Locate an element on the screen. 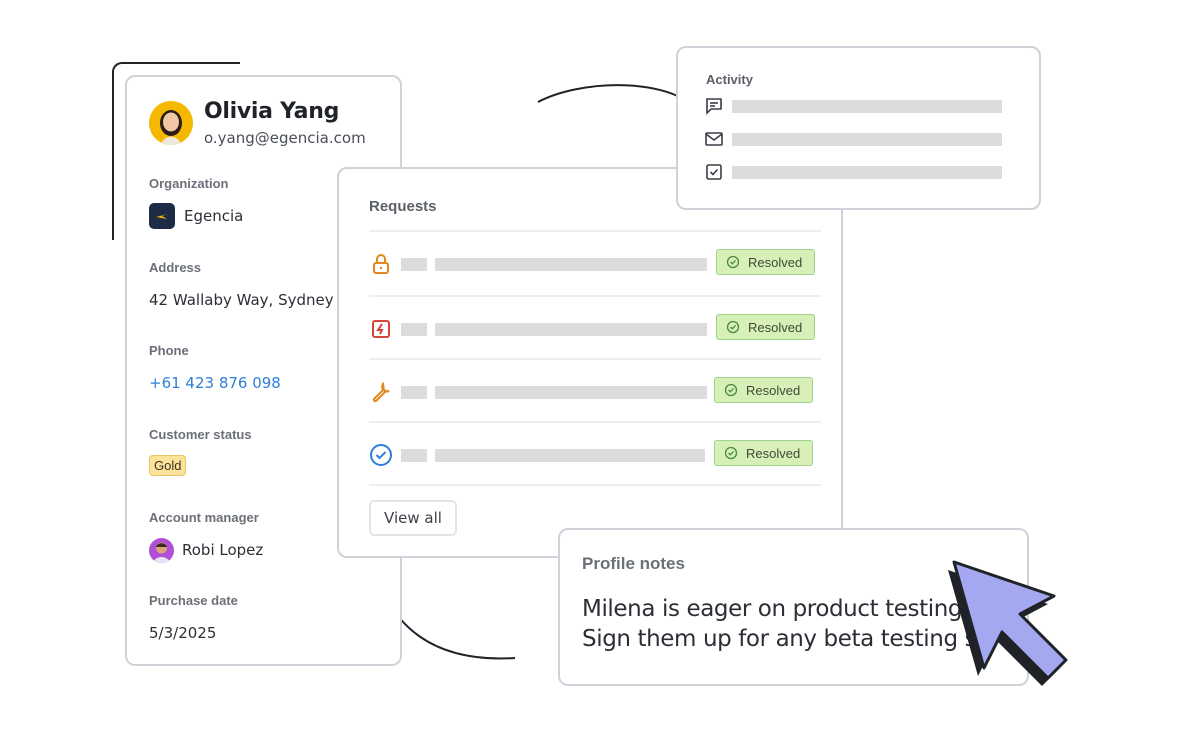  organization-value: Egencia is located at coordinates (213, 216).